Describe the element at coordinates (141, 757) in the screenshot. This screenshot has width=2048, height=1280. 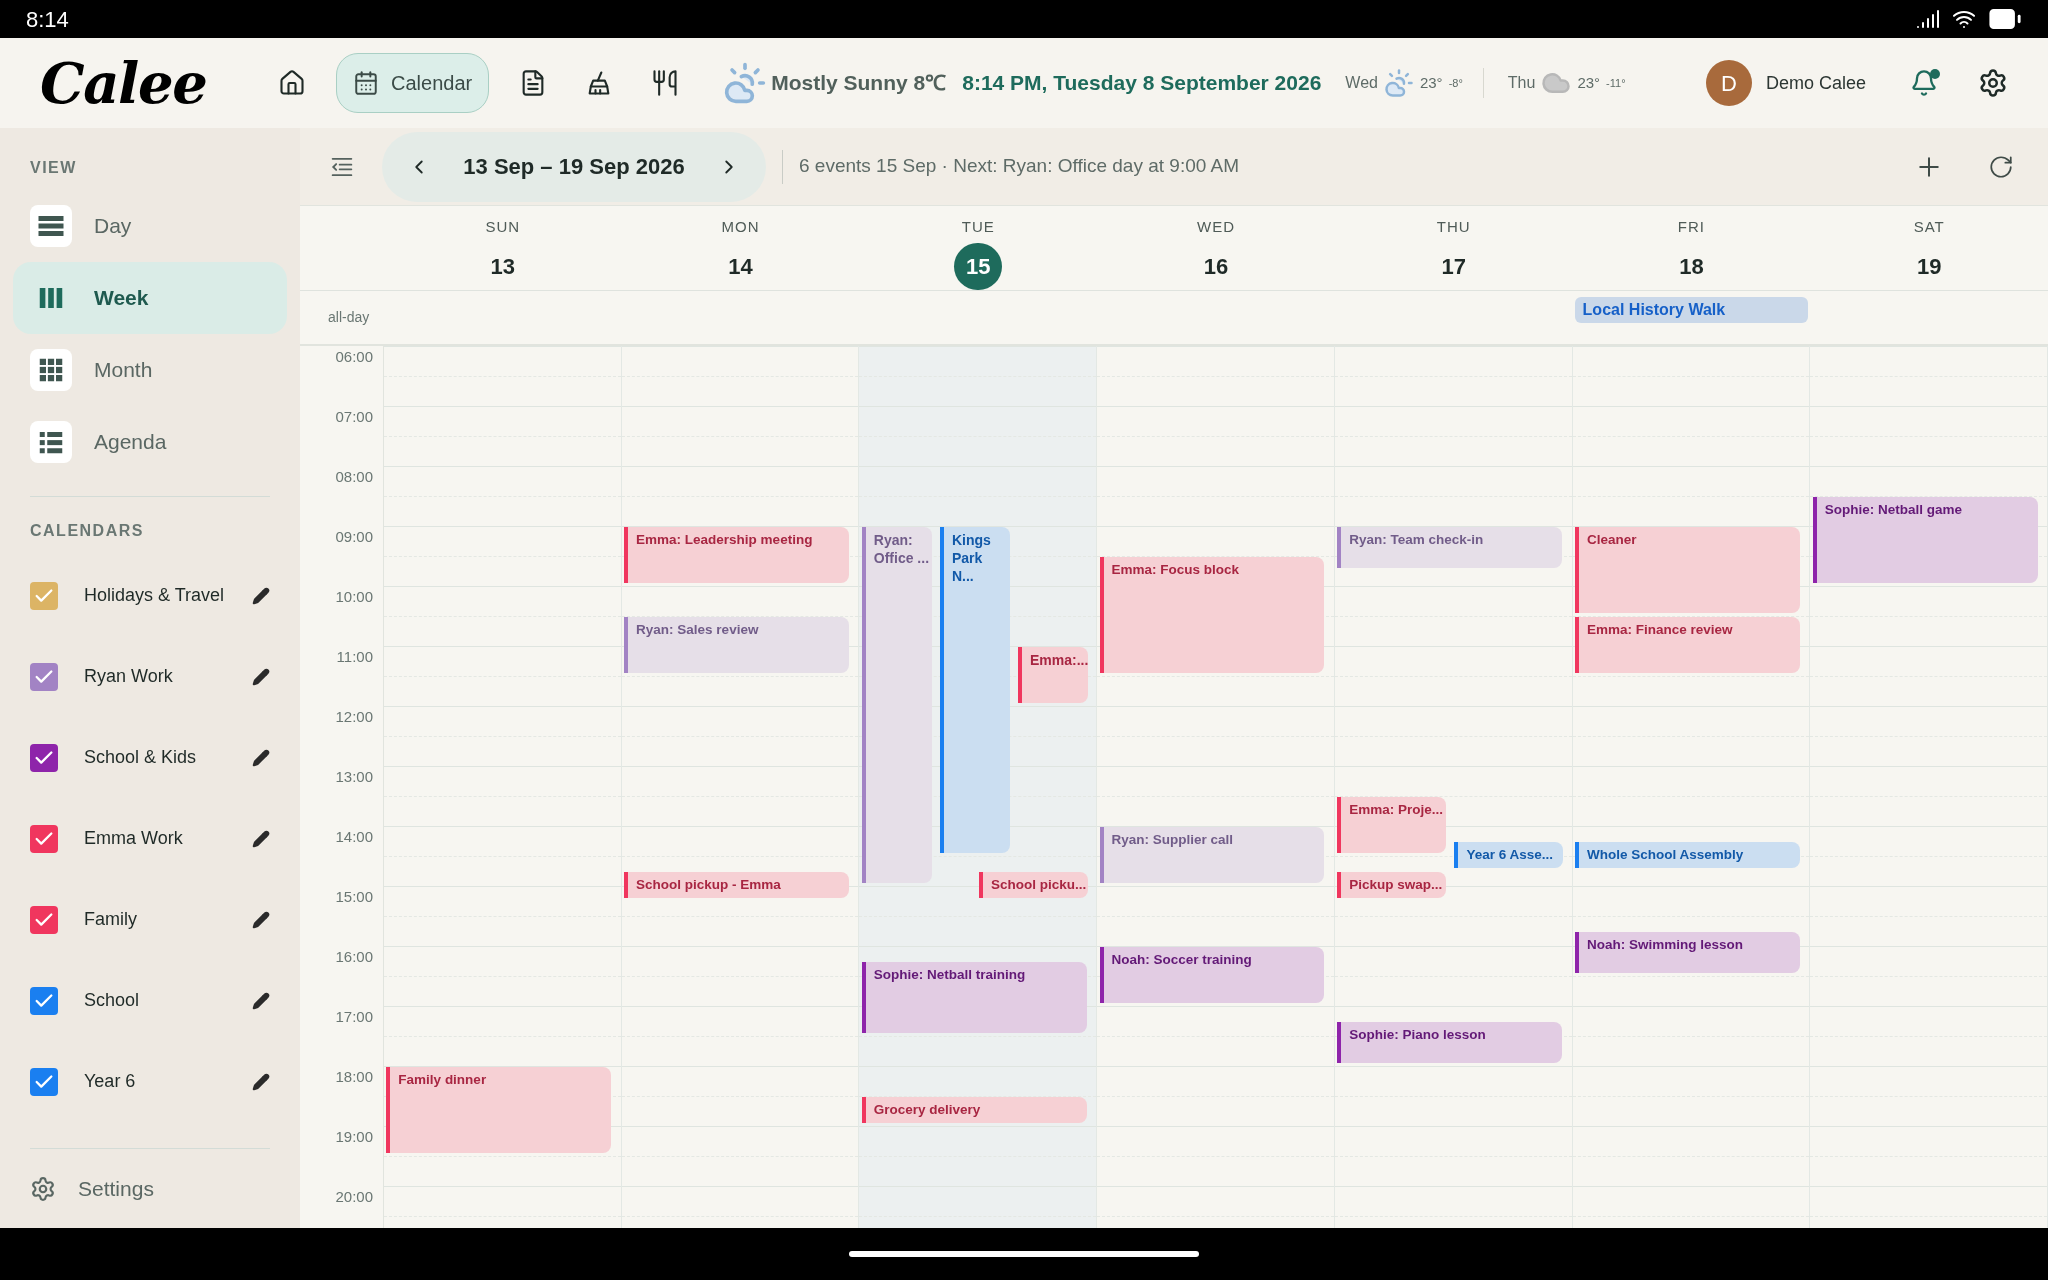
I see `calendar-name: School & Kids` at that location.